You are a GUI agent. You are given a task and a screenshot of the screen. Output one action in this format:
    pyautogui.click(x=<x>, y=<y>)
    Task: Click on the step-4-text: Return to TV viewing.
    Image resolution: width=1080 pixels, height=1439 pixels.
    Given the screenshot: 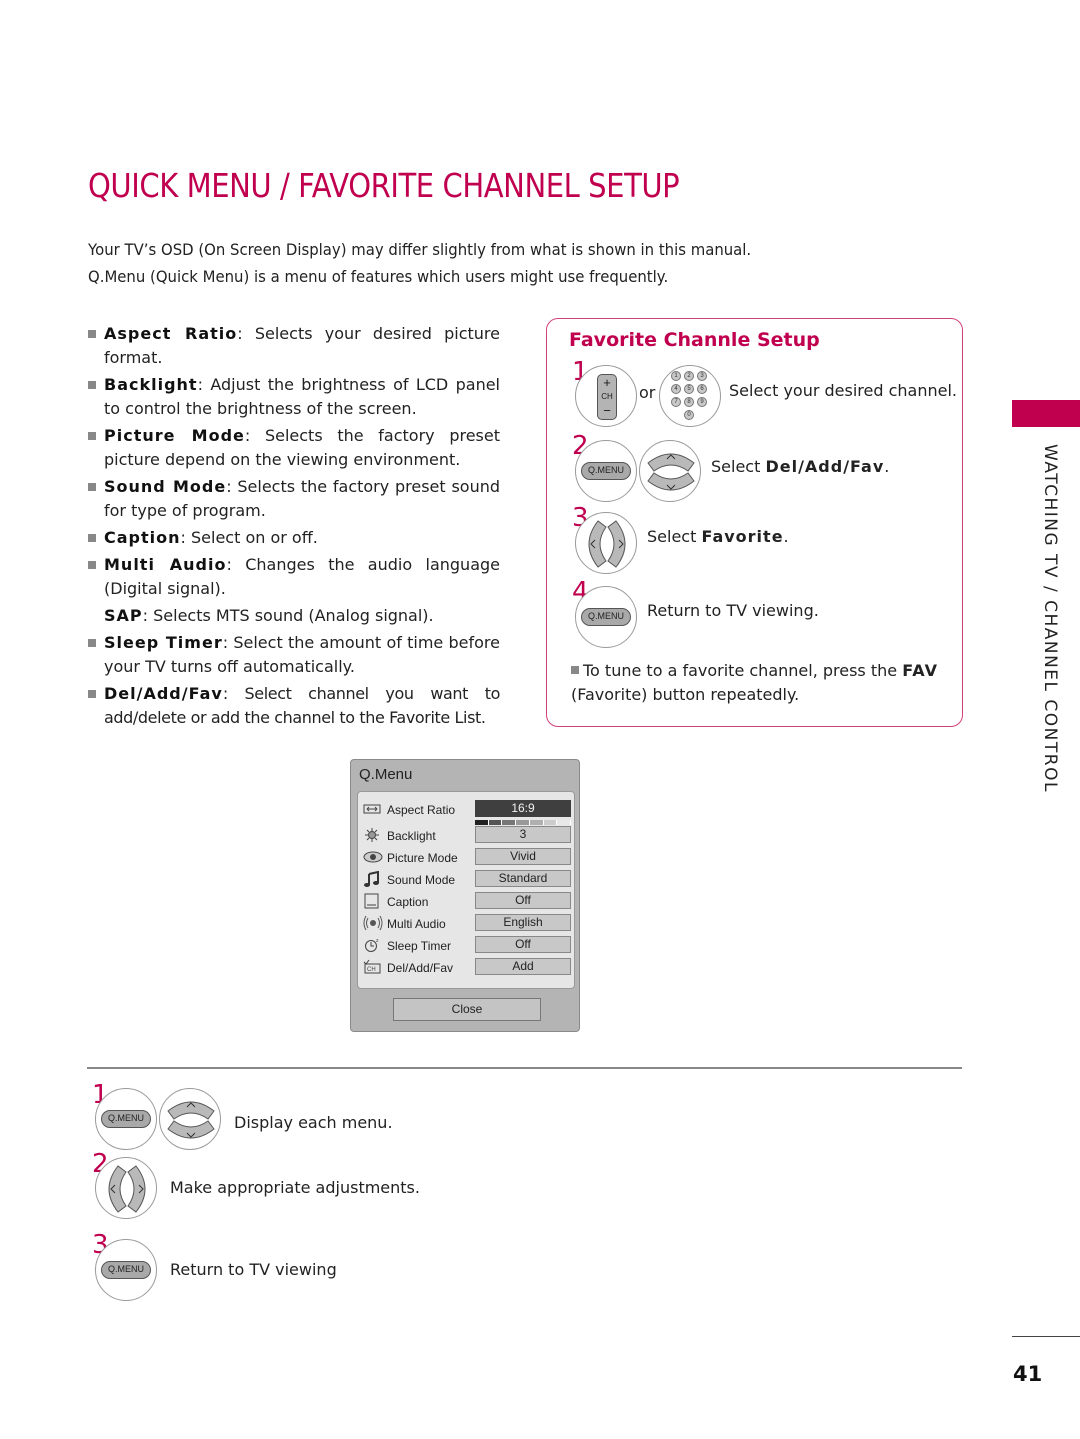 What is the action you would take?
    pyautogui.click(x=733, y=610)
    